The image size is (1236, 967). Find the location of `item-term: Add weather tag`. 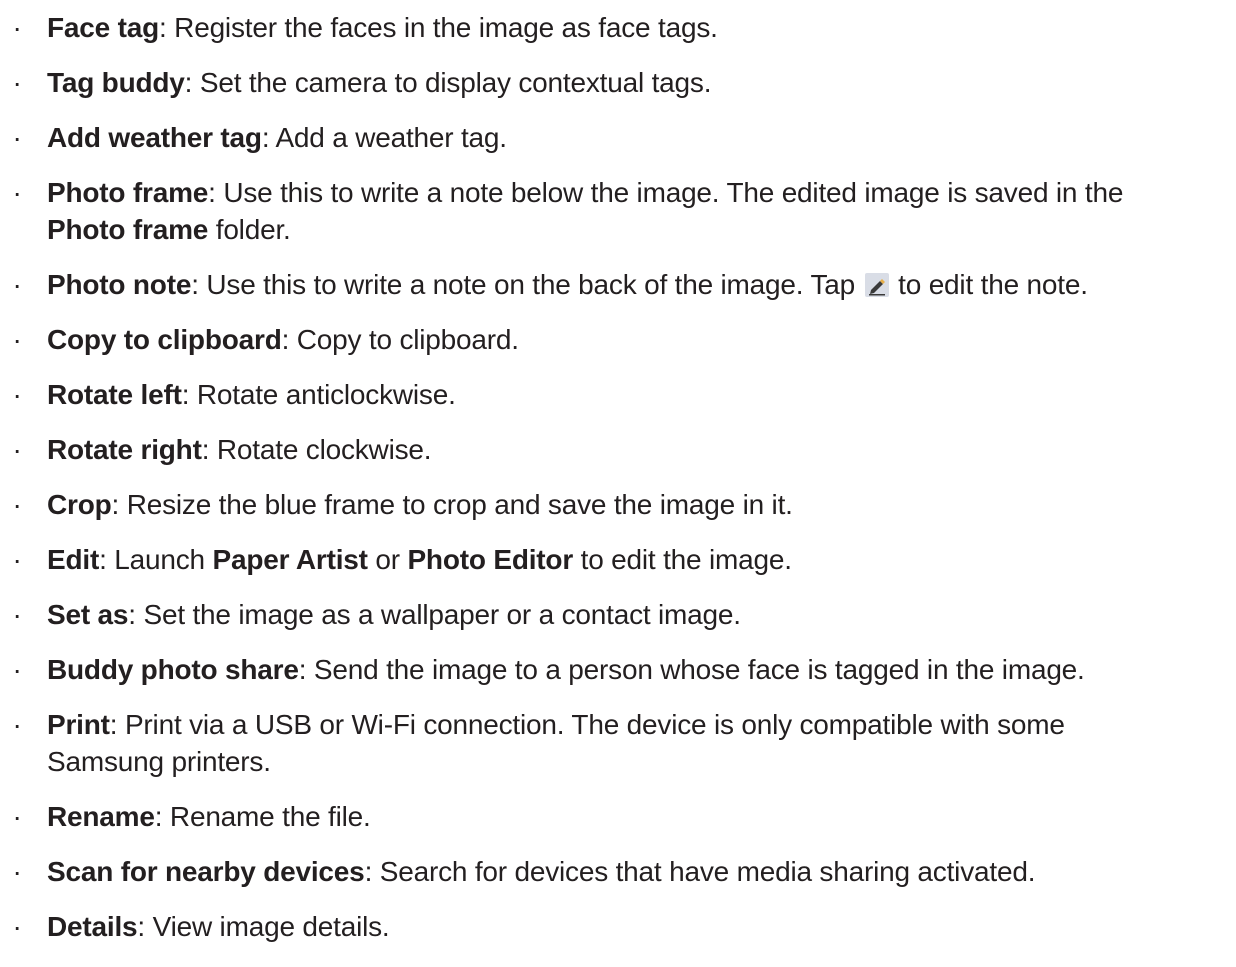

item-term: Add weather tag is located at coordinates (154, 137).